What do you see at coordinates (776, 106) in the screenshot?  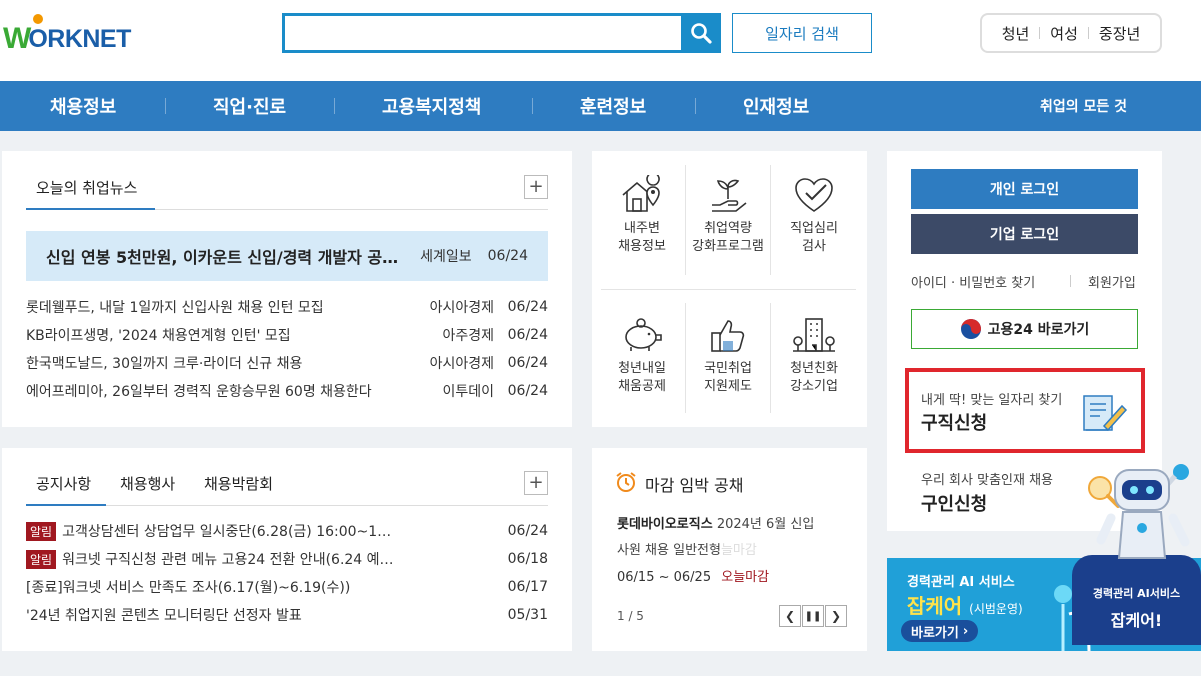 I see `nav-item-talent: 인재정보` at bounding box center [776, 106].